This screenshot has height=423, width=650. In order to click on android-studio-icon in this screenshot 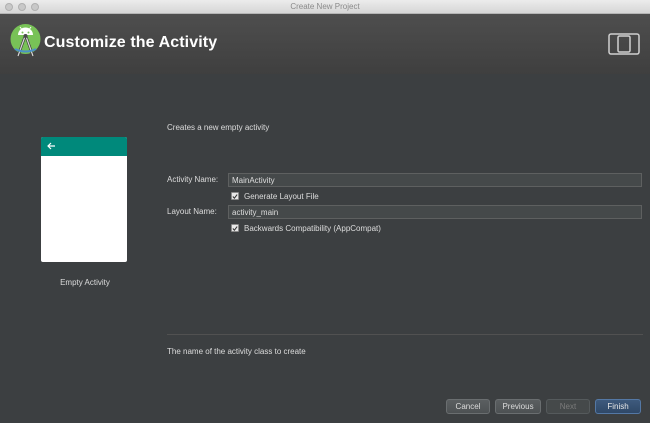, I will do `click(25, 40)`.